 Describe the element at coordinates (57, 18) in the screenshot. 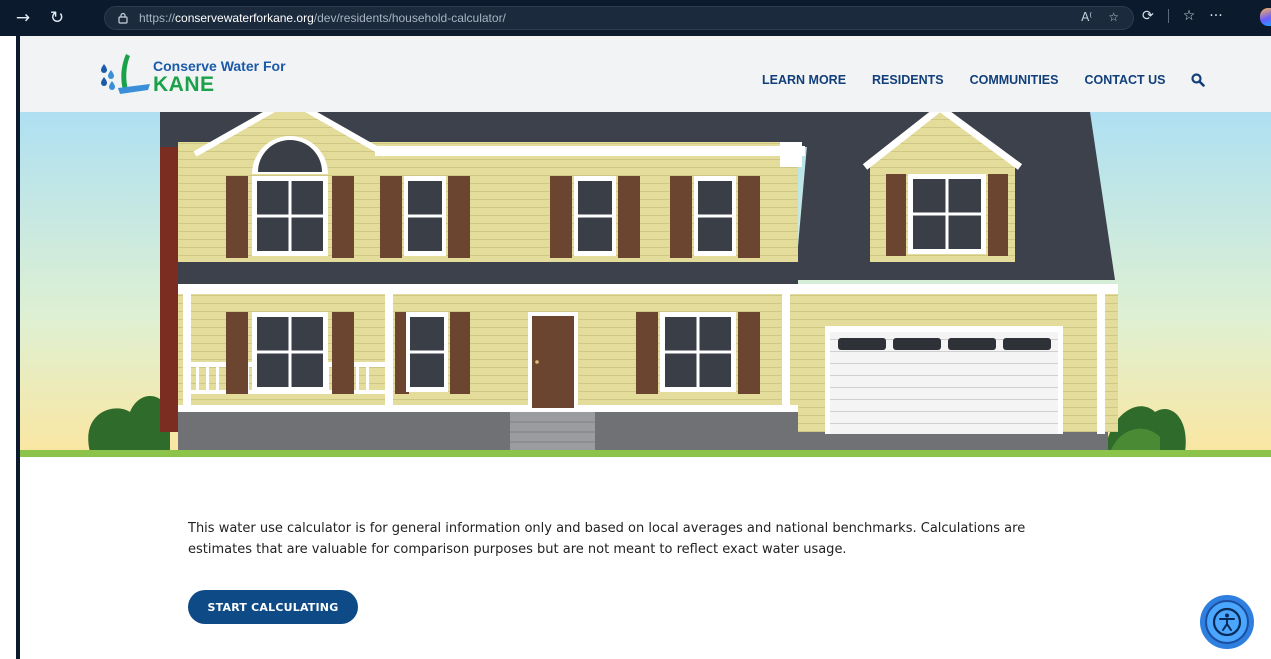

I see `refresh-icon: ↻` at that location.